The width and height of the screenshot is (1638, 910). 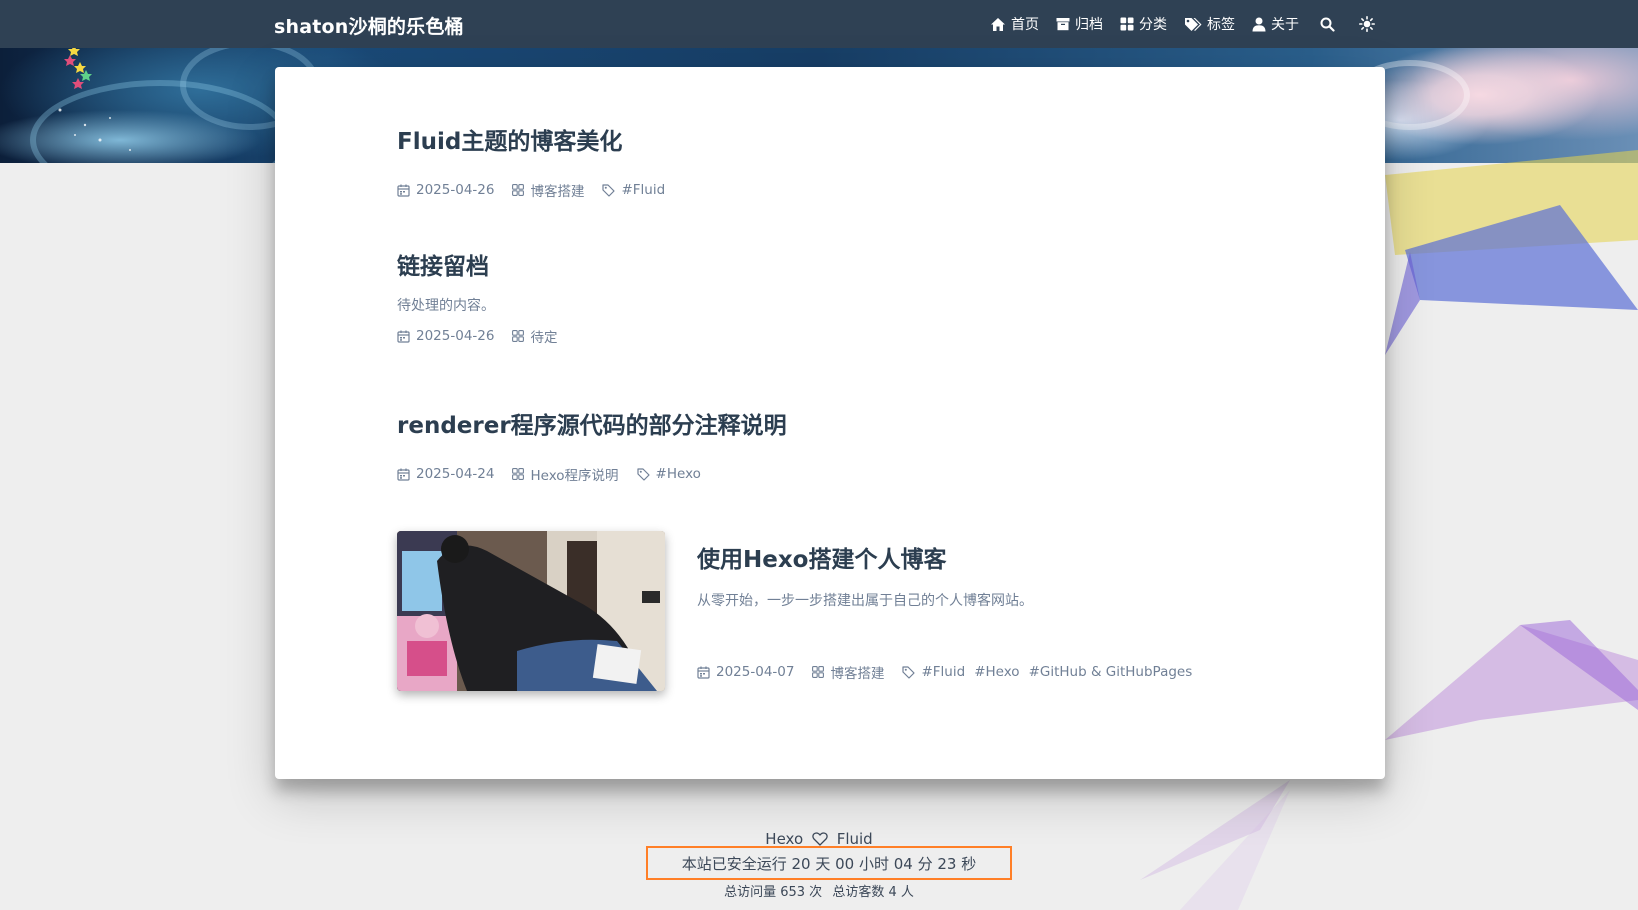 I want to click on post-date: 2025-04-24, so click(x=445, y=474).